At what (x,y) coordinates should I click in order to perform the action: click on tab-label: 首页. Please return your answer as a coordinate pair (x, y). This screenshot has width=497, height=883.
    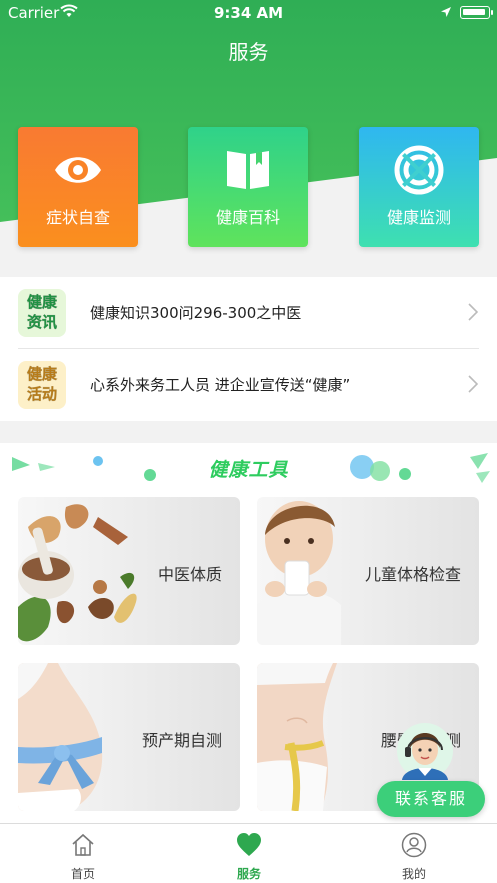
    Looking at the image, I should click on (82, 874).